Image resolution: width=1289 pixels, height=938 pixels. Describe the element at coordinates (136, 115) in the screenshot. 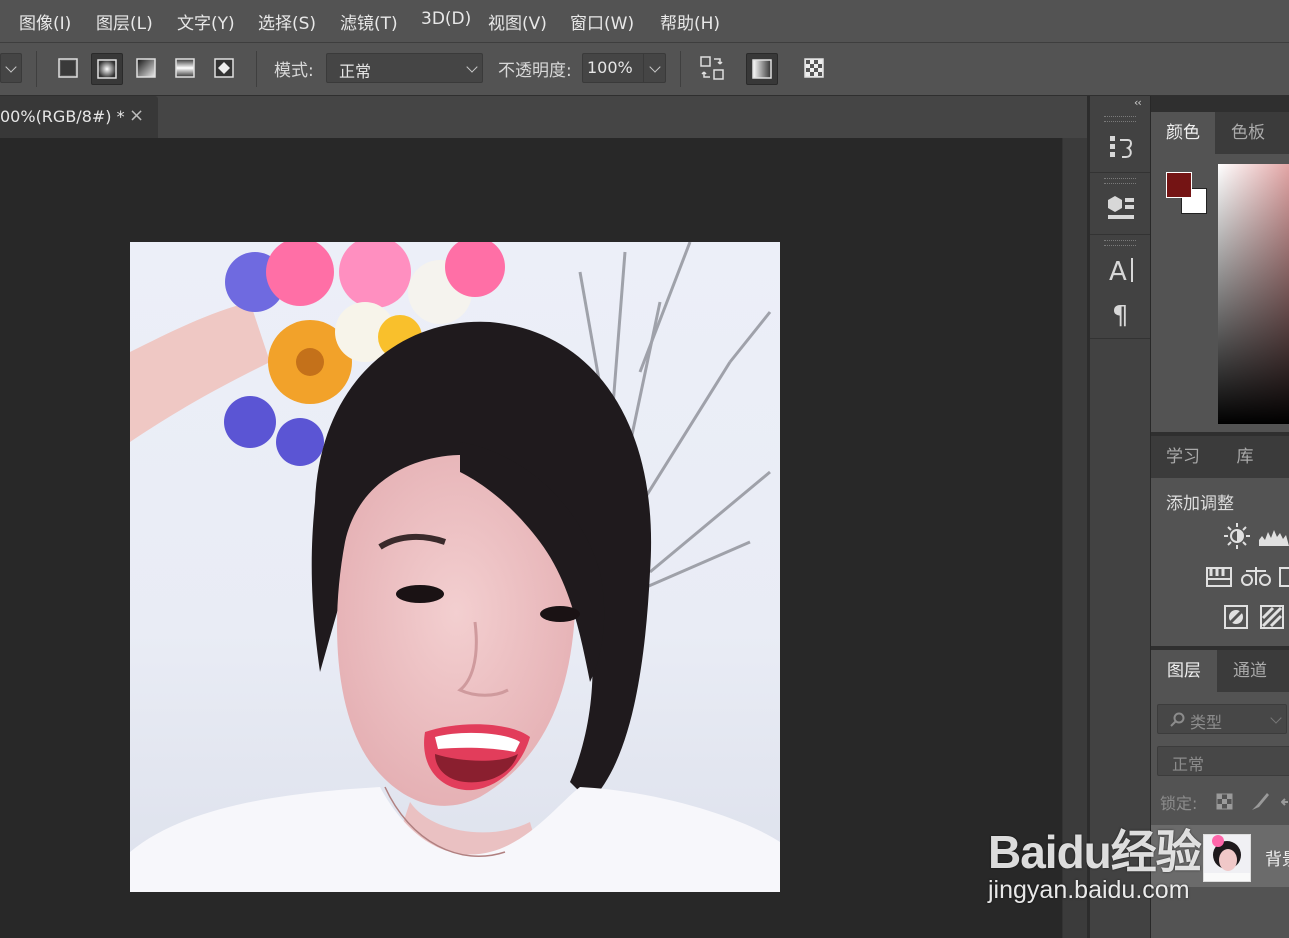

I see `close-icon: ×` at that location.